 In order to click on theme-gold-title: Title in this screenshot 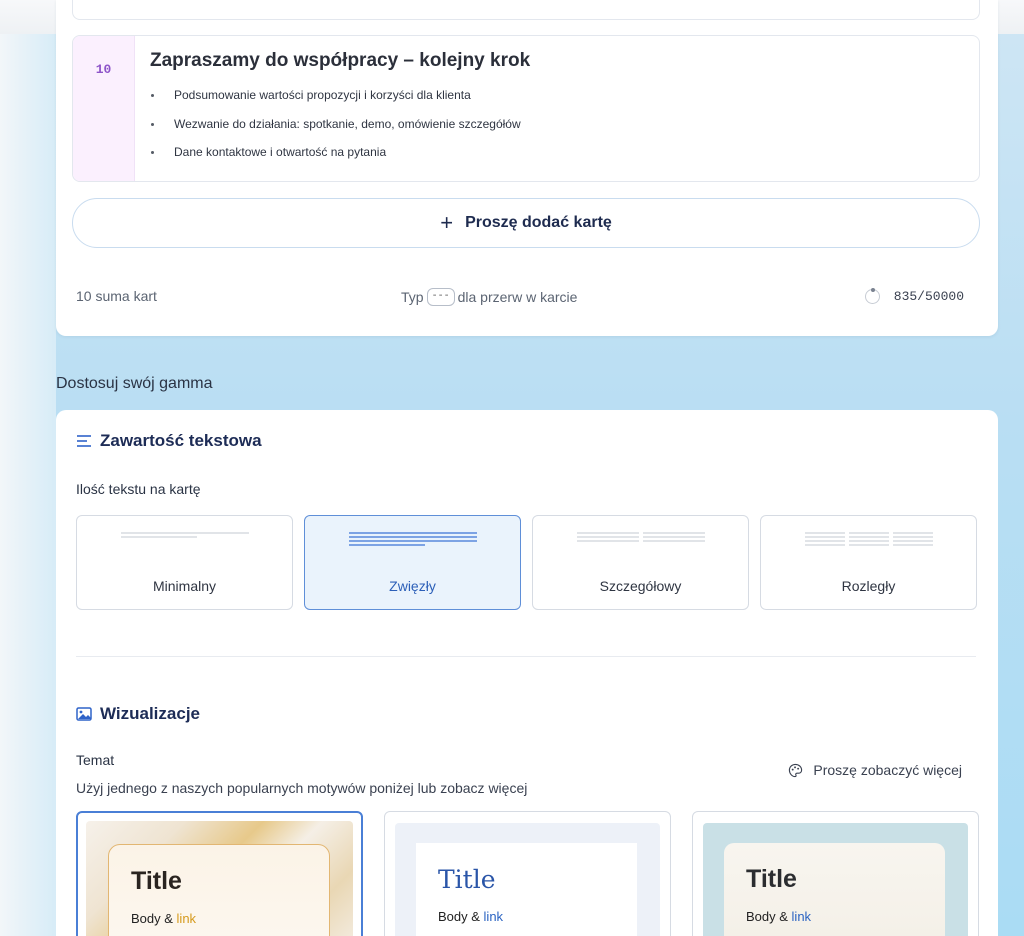, I will do `click(156, 881)`.